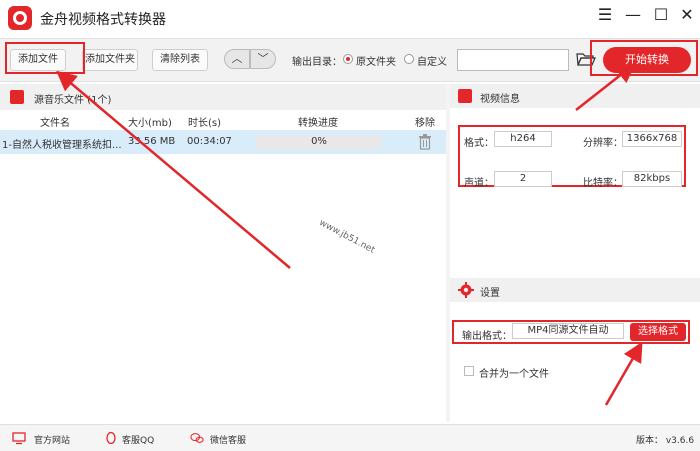  Describe the element at coordinates (487, 336) in the screenshot. I see `output-format-label: 输出格式：` at that location.